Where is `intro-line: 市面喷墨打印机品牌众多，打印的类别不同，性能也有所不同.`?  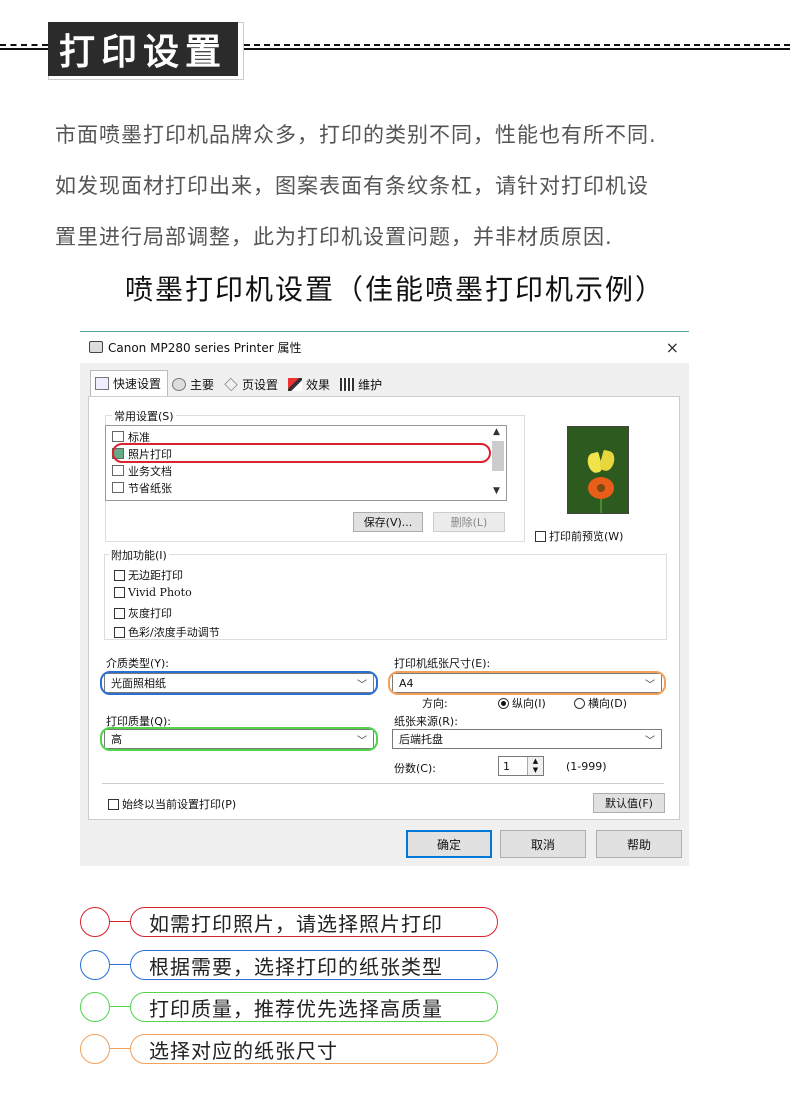 intro-line: 市面喷墨打印机品牌众多，打印的类别不同，性能也有所不同. is located at coordinates (356, 135).